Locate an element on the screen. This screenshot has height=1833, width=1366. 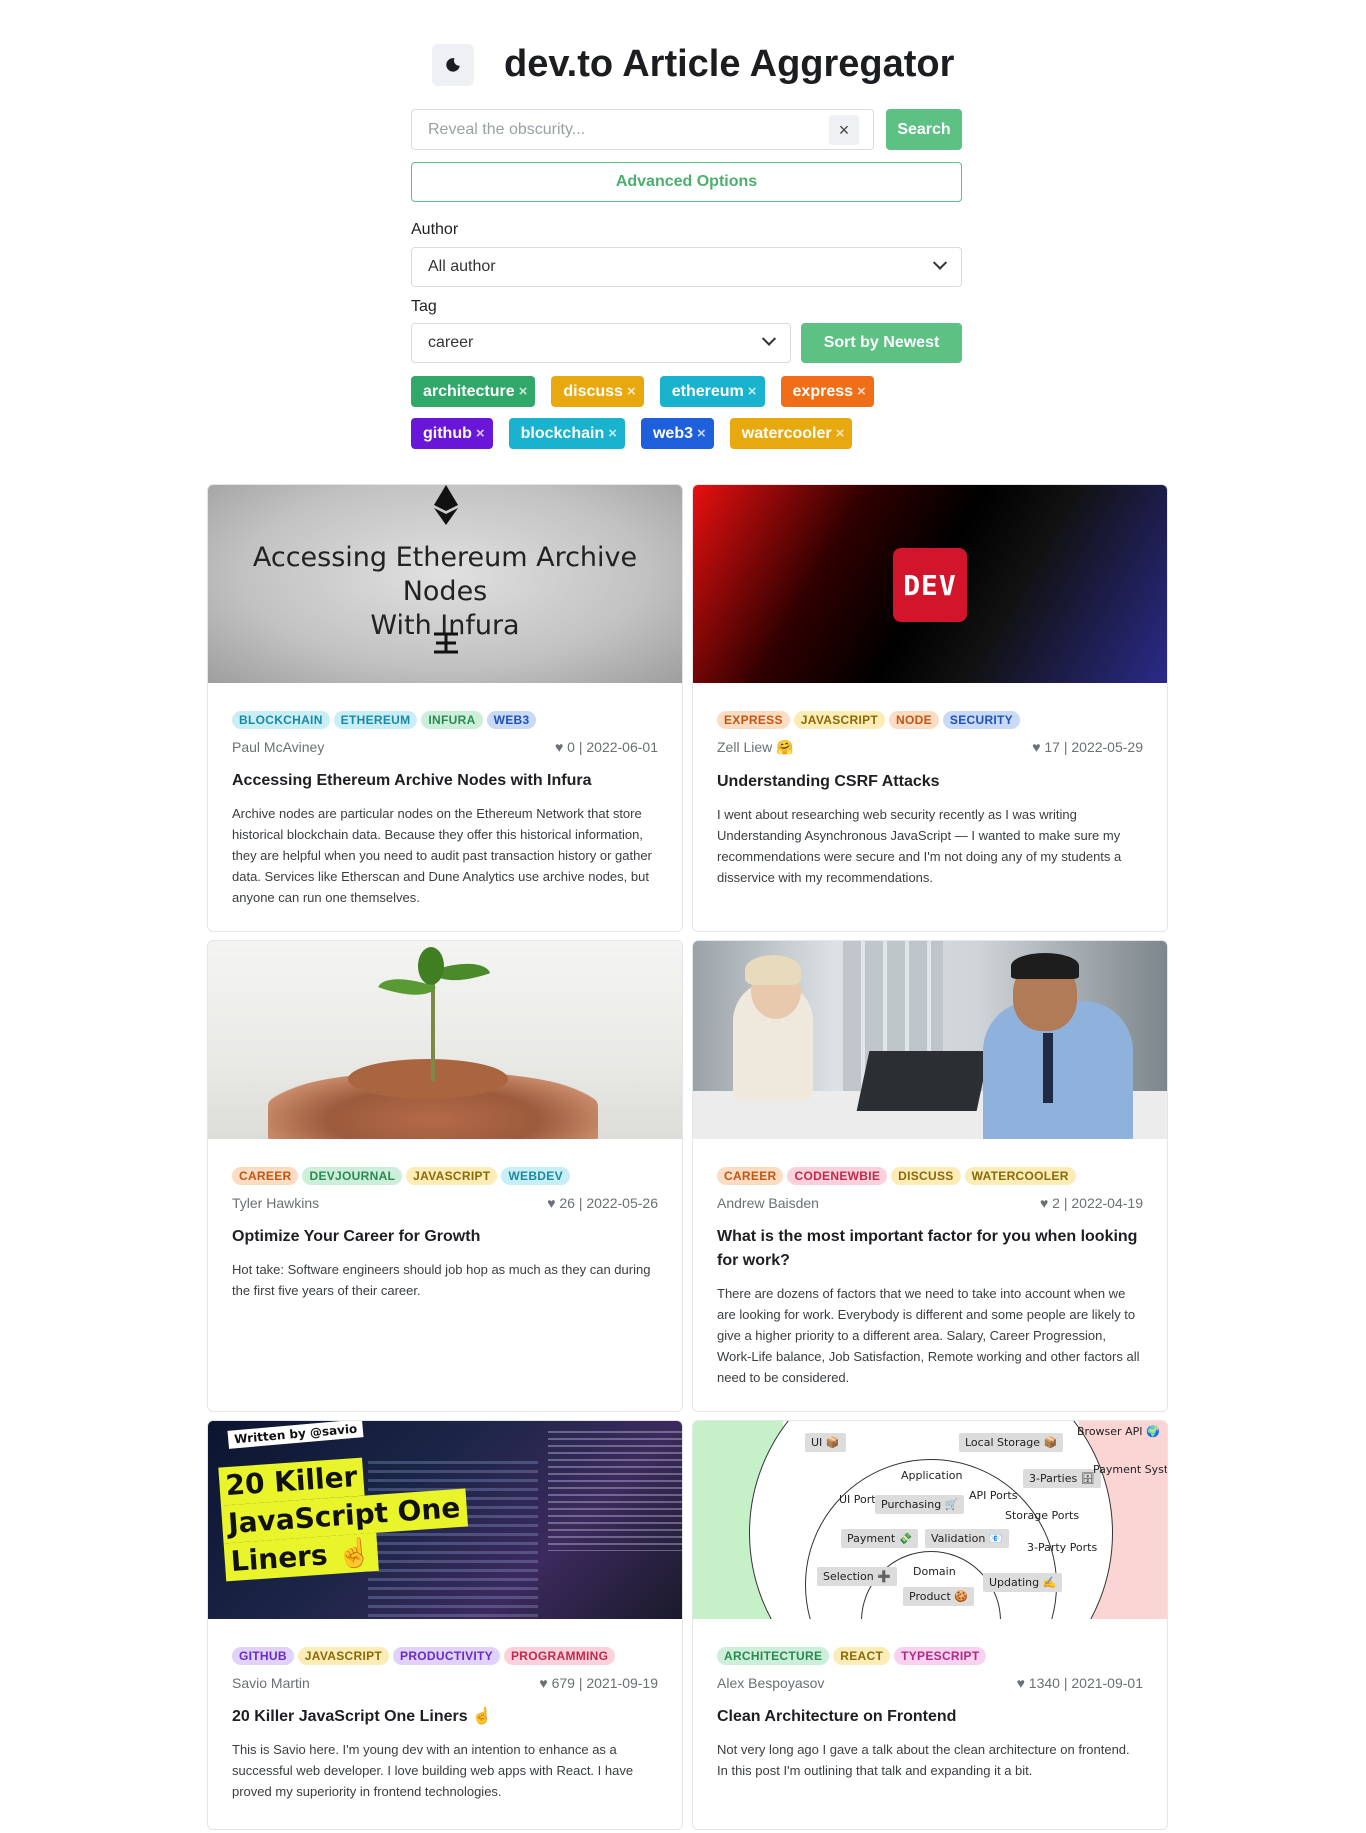
article-tag-github: GITHUB is located at coordinates (263, 1656).